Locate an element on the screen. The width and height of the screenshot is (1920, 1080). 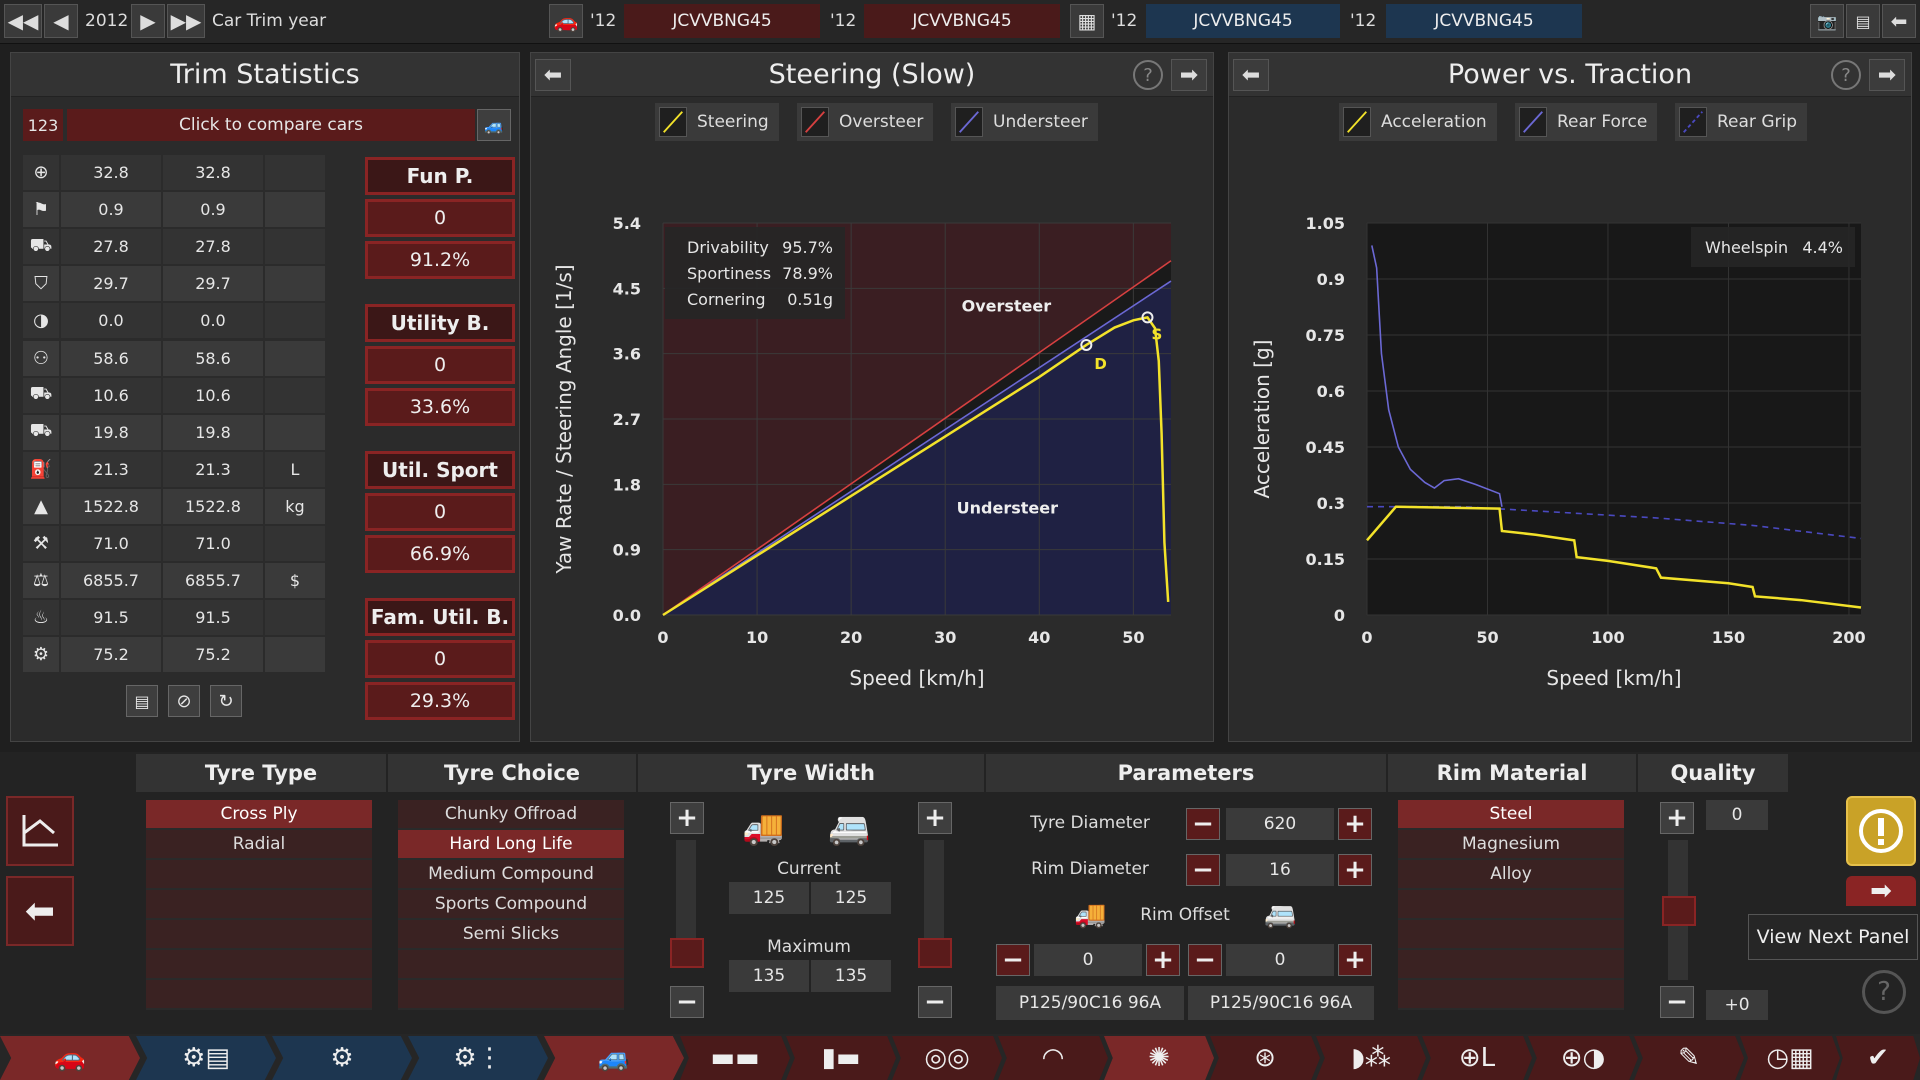
offset-front-decrease-button: − is located at coordinates (1013, 960).